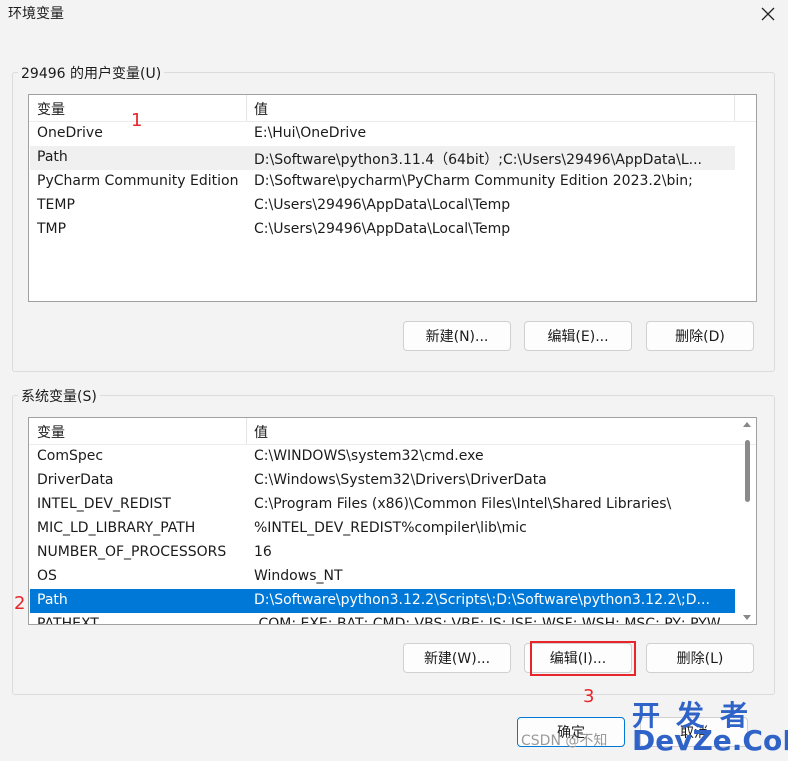  Describe the element at coordinates (583, 658) in the screenshot. I see `annotation-highlight-box` at that location.